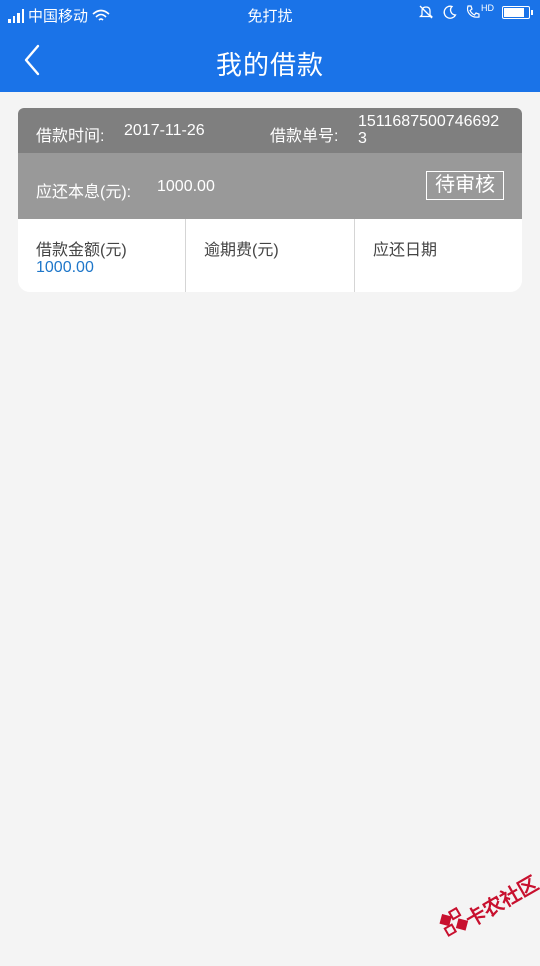  I want to click on loan-amount-value: 1000.00, so click(65, 267).